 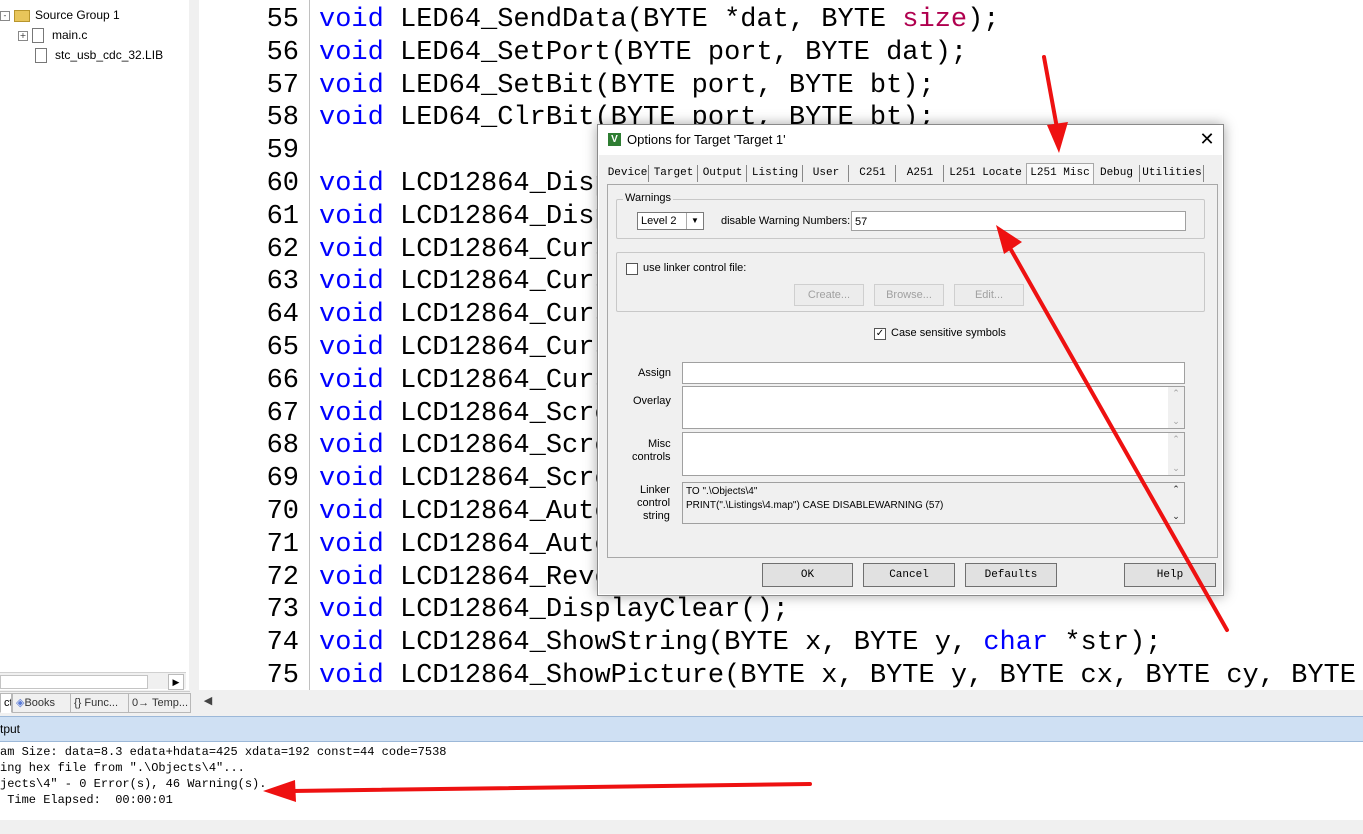 What do you see at coordinates (1018, 221) in the screenshot?
I see `disable-warning-numbers-input: 57` at bounding box center [1018, 221].